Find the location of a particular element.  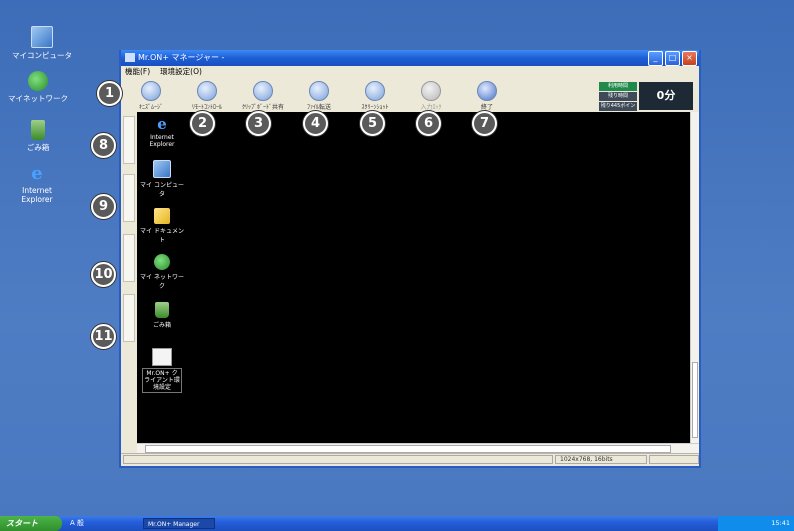

toolbar-button-file-transfer: ﾌｧｲﾙ転送 is located at coordinates (319, 94).